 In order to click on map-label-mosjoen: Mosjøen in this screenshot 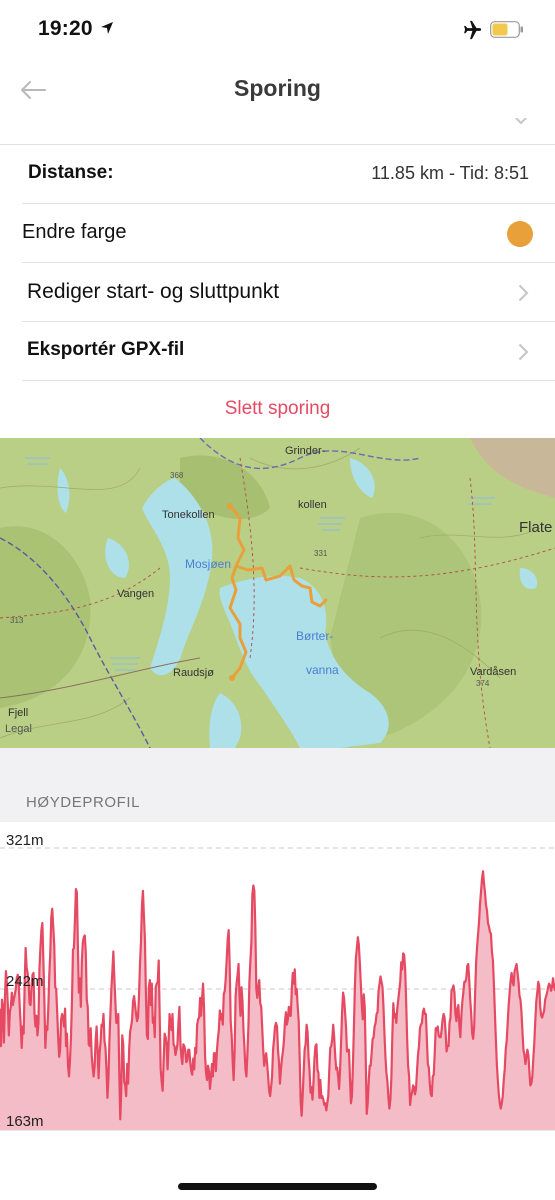, I will do `click(208, 564)`.